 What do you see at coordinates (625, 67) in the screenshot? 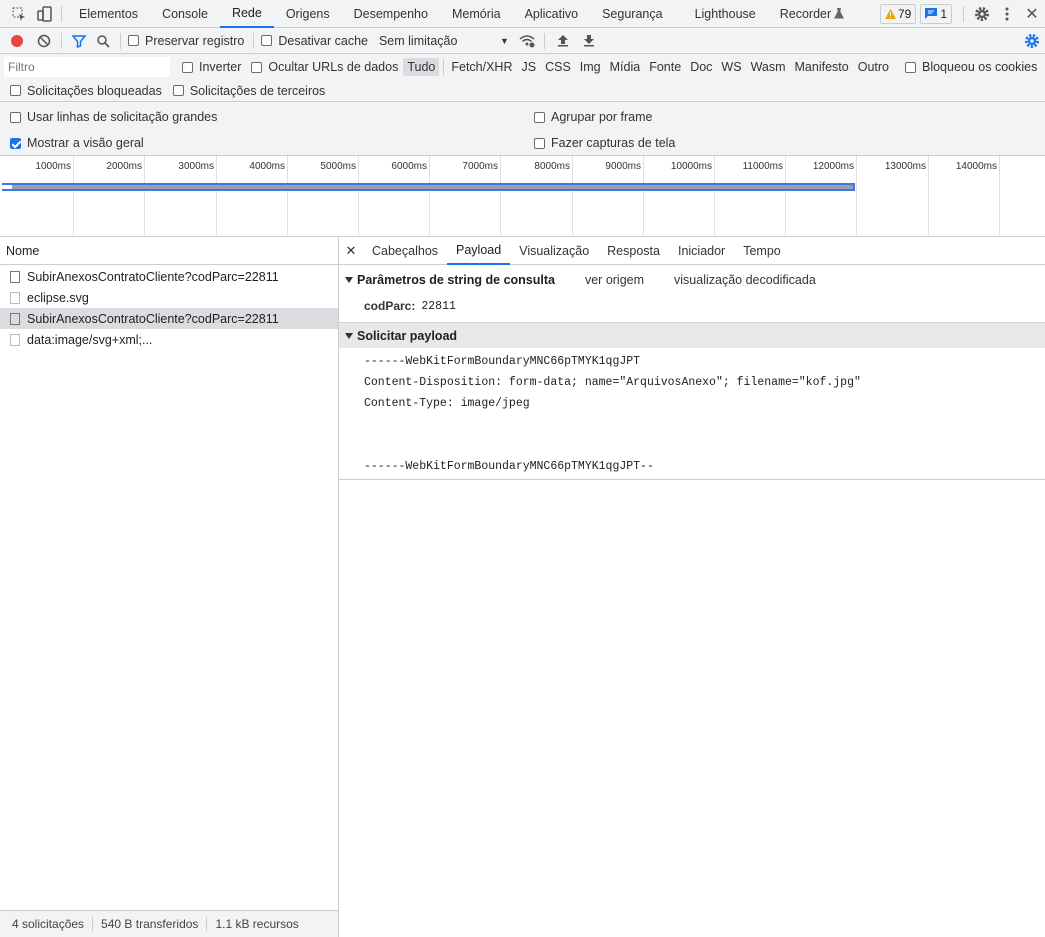
I see `type-filter-midia: Mídia` at bounding box center [625, 67].